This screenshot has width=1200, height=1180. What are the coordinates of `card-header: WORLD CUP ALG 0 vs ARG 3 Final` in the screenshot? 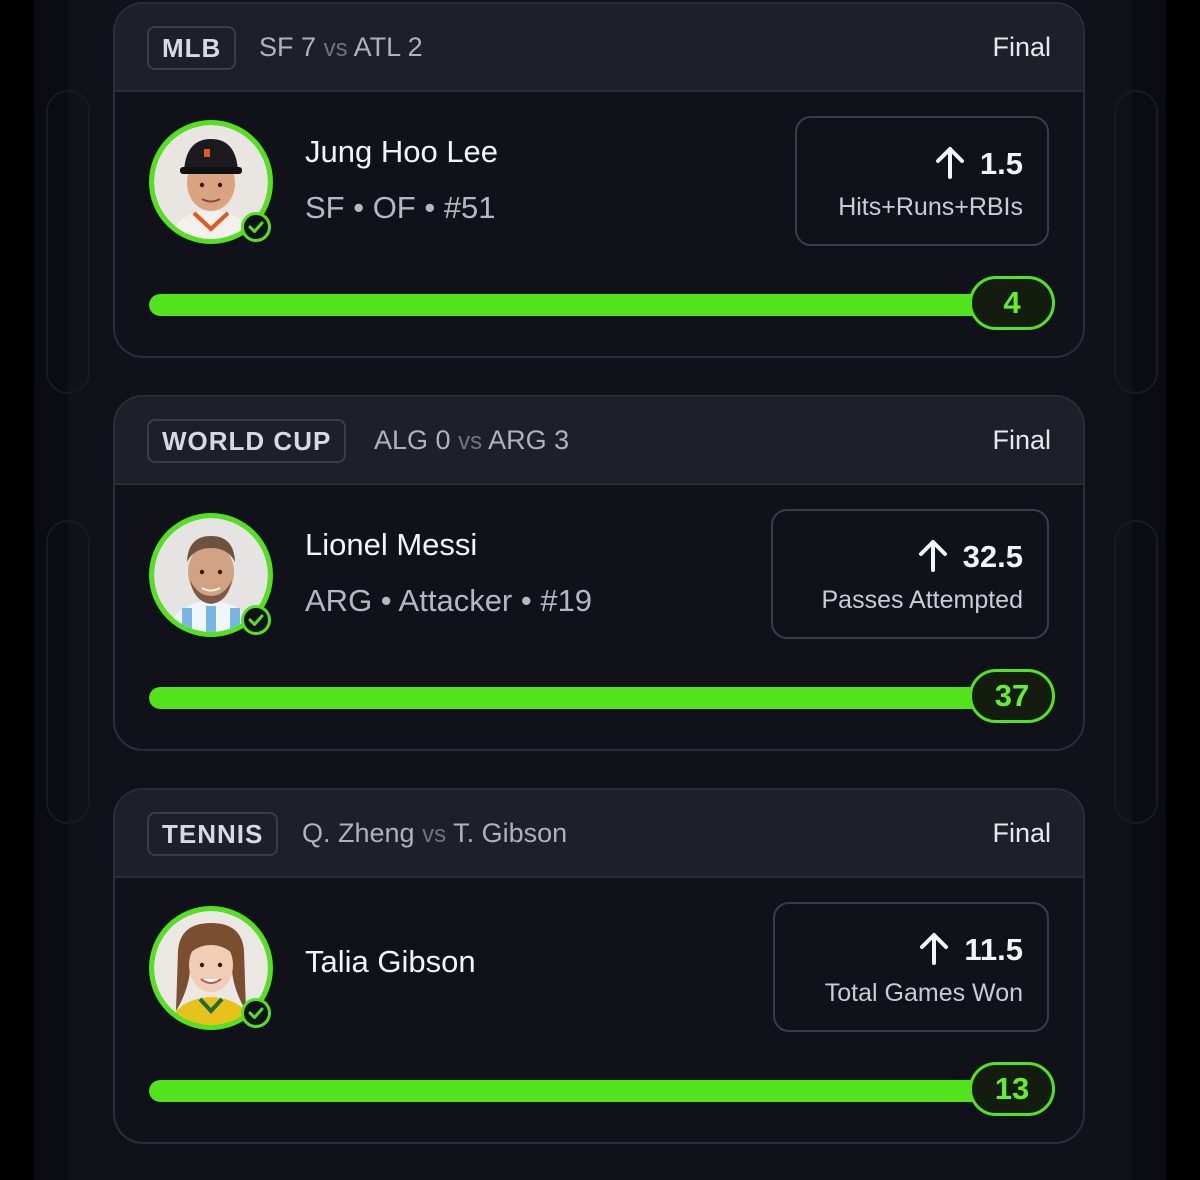 It's located at (599, 441).